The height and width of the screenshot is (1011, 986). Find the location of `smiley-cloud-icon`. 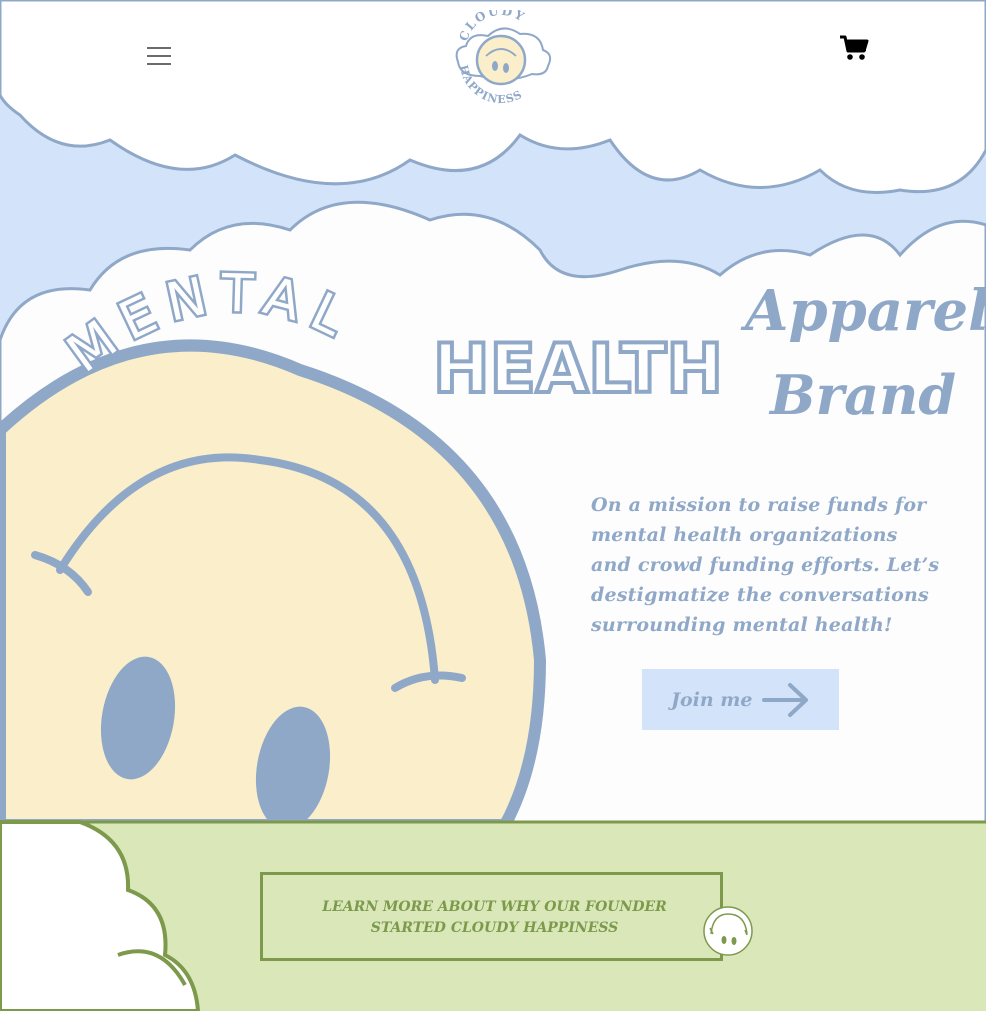

smiley-cloud-icon is located at coordinates (728, 931).